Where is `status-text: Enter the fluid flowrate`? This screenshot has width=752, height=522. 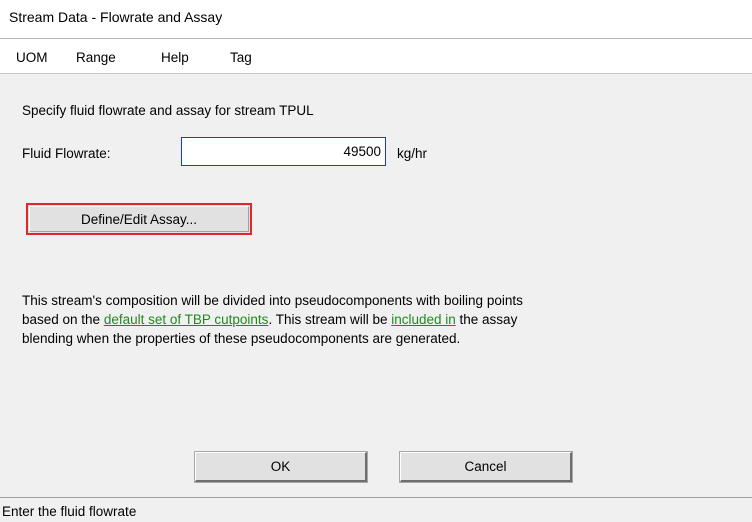
status-text: Enter the fluid flowrate is located at coordinates (69, 511).